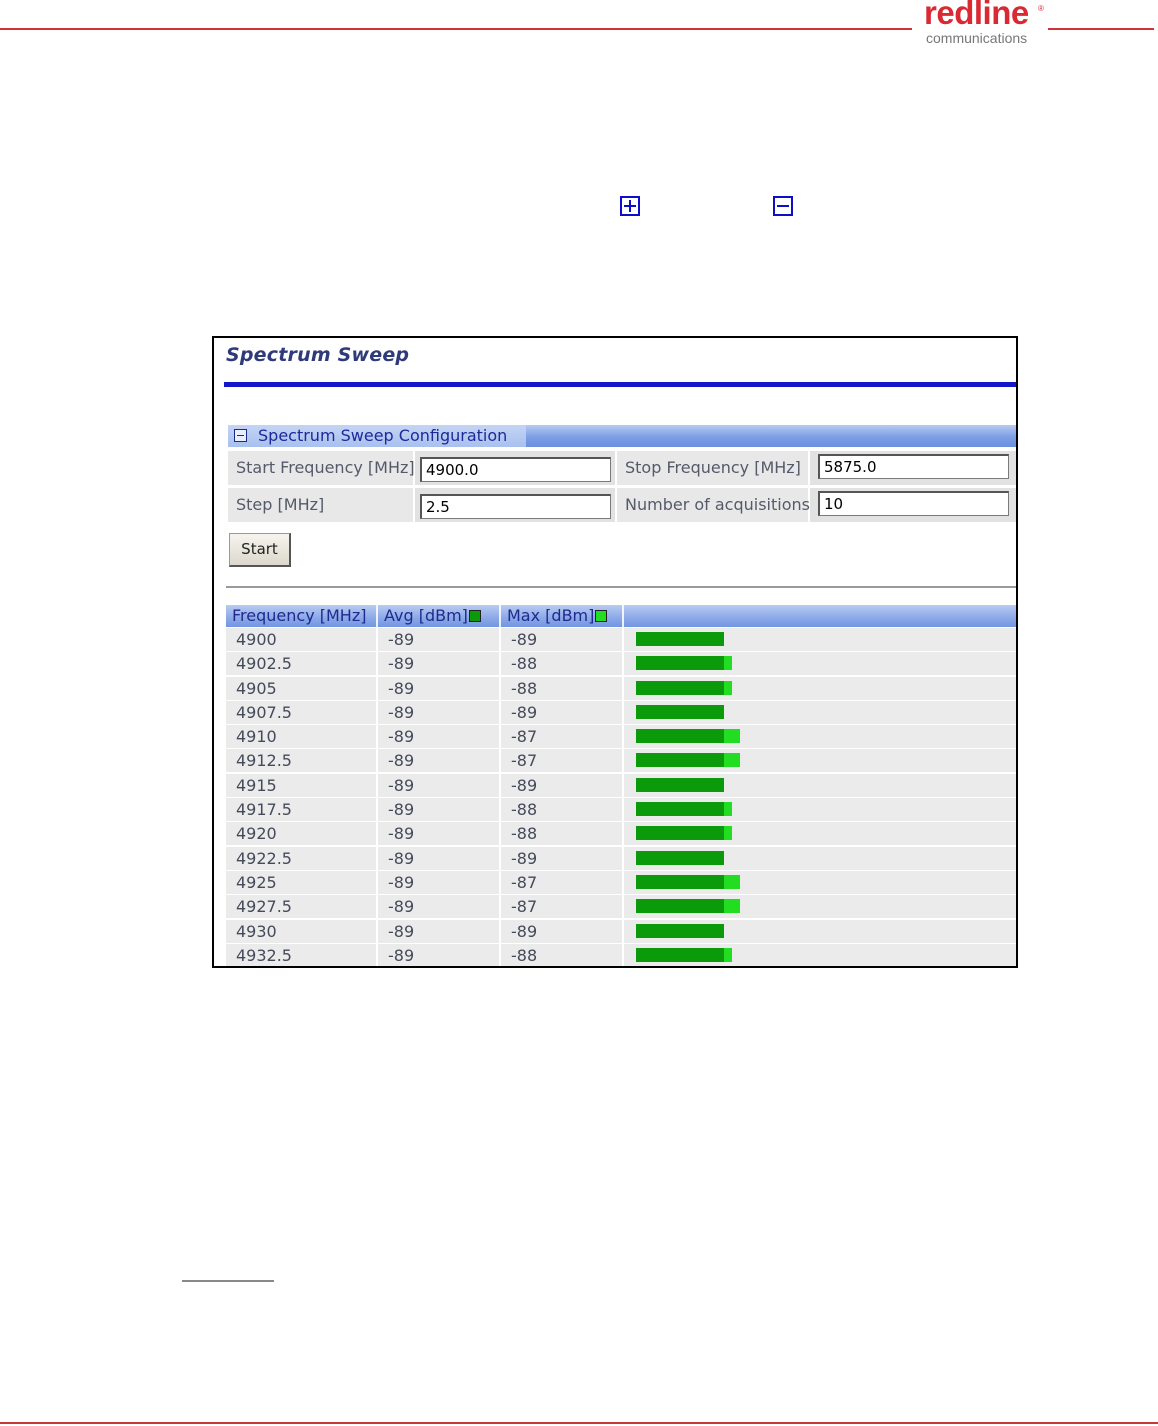 The height and width of the screenshot is (1426, 1158). I want to click on frequency-cell: 4917.5, so click(301, 810).